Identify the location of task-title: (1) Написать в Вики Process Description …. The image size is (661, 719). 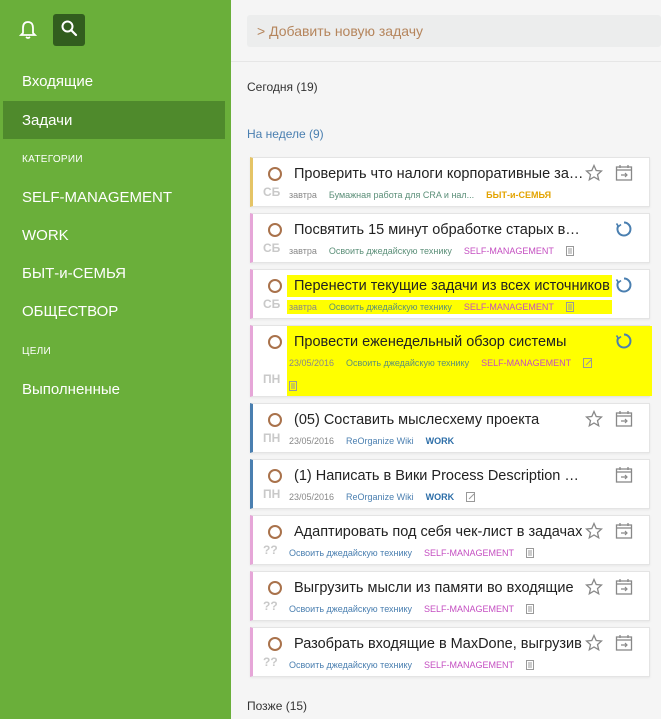
(439, 476).